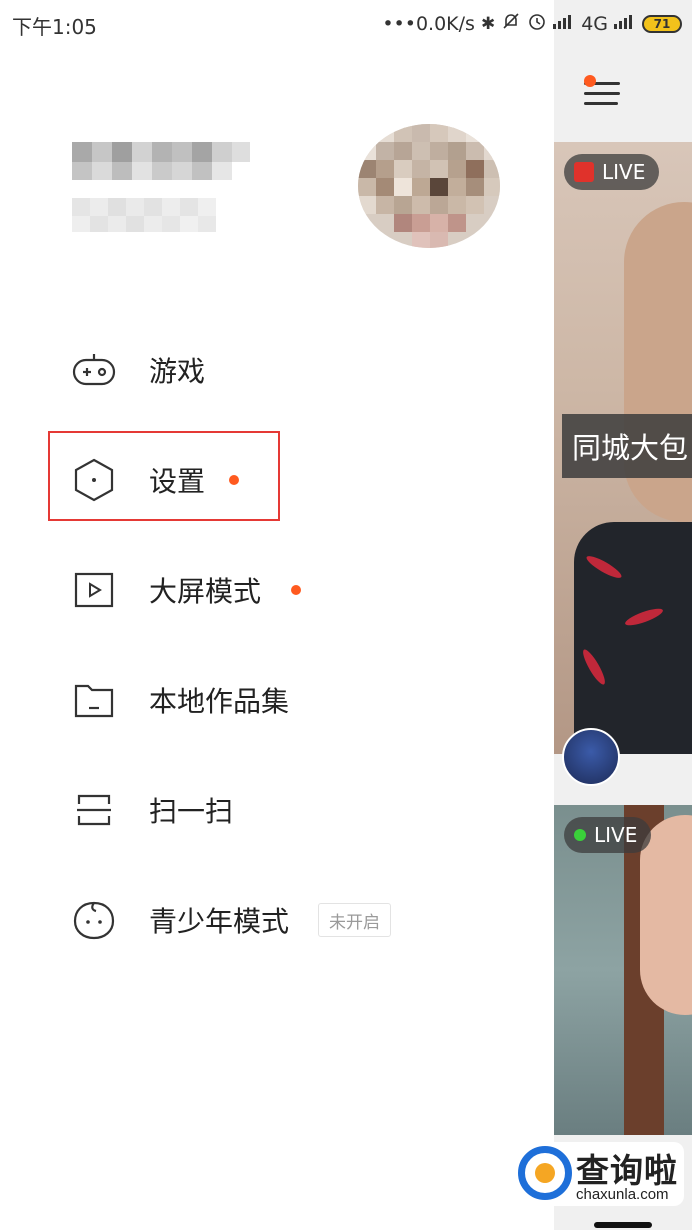 This screenshot has width=692, height=1230. What do you see at coordinates (277, 810) in the screenshot?
I see `menu-item-scan: 扫一扫` at bounding box center [277, 810].